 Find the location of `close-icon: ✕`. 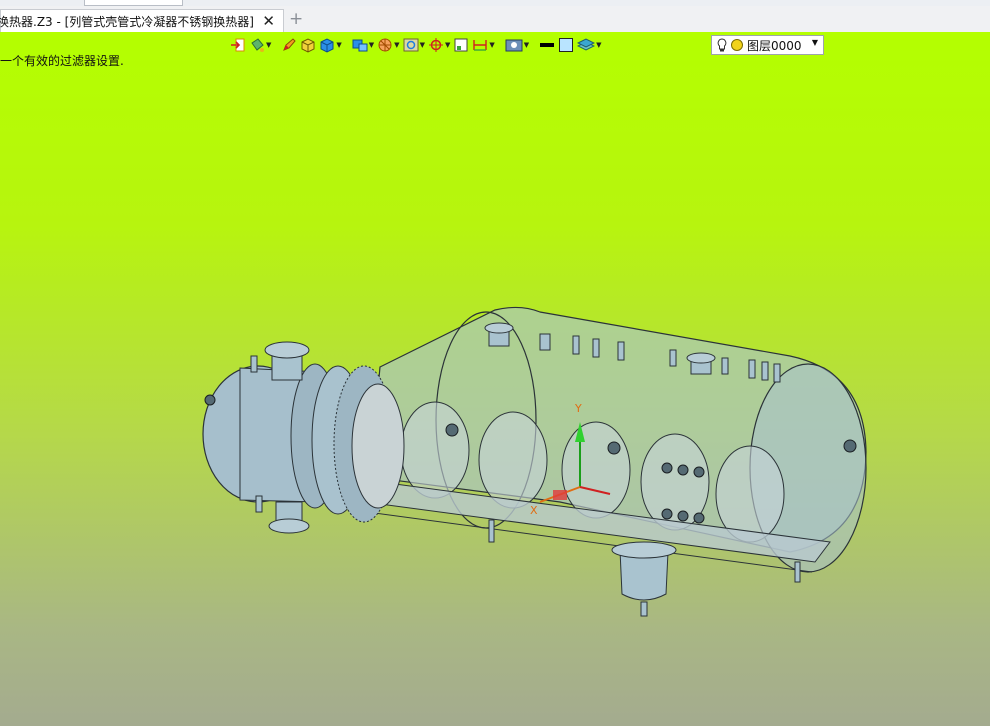

close-icon: ✕ is located at coordinates (268, 21).